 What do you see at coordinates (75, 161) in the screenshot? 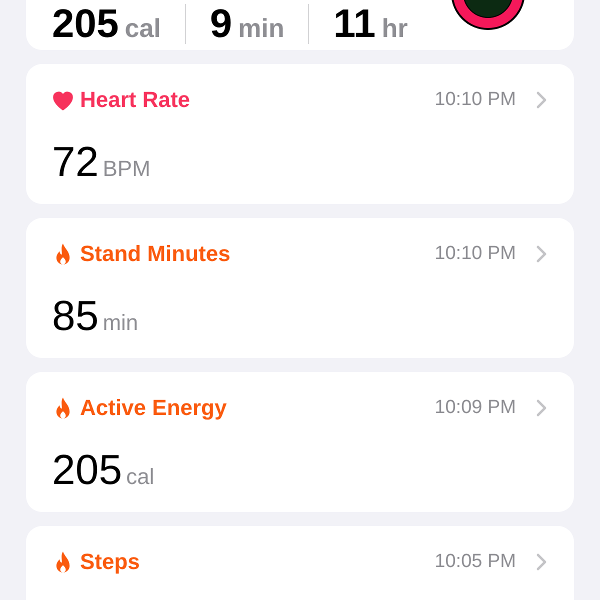
I see `metric-value: 72` at bounding box center [75, 161].